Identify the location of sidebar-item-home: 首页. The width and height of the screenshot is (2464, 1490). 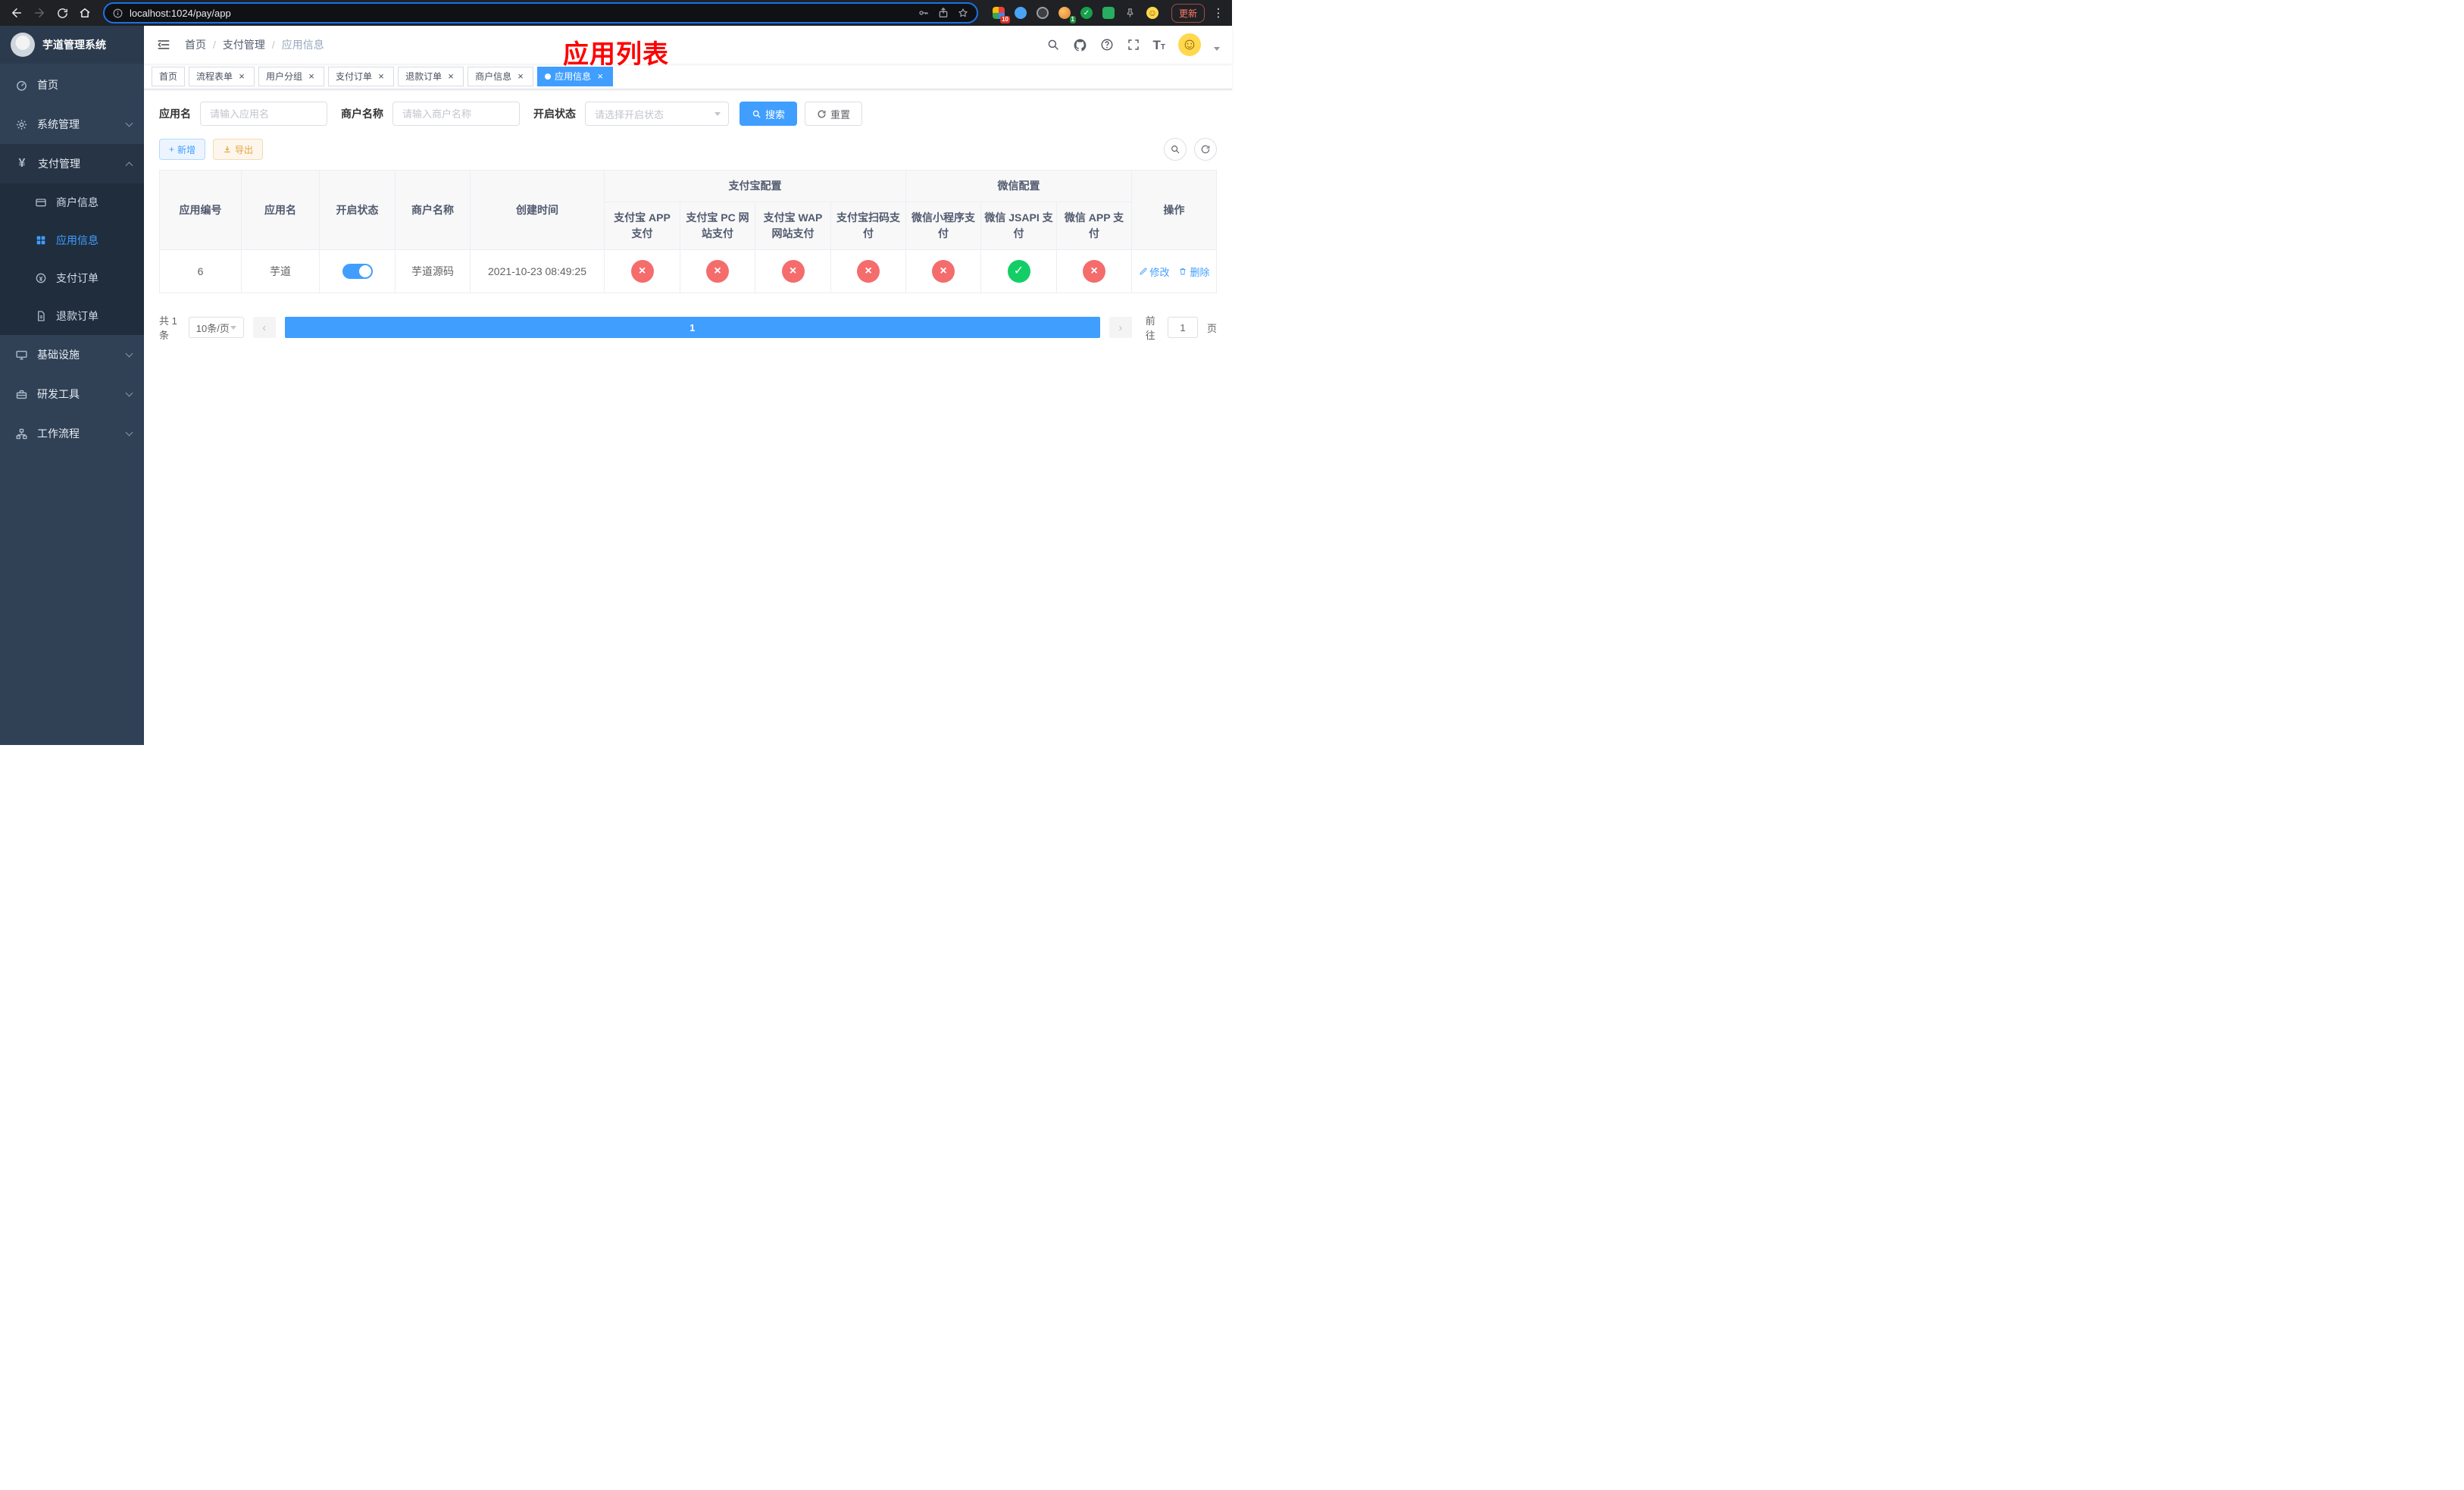
(72, 85).